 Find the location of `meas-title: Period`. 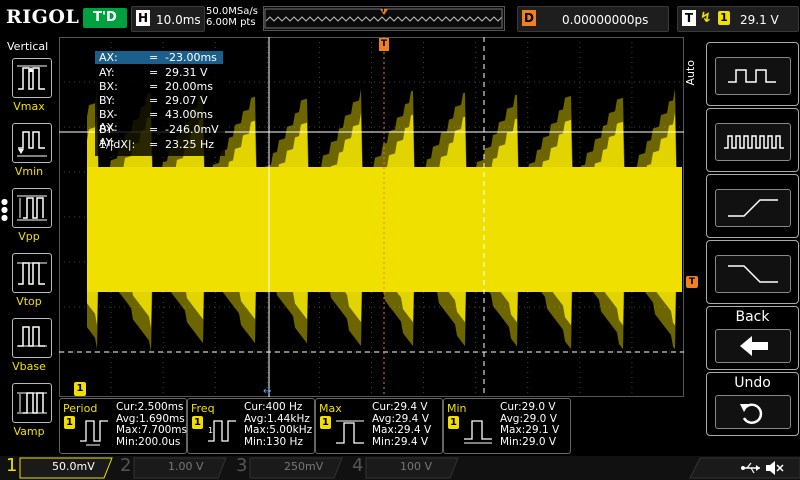

meas-title: Period is located at coordinates (80, 408).